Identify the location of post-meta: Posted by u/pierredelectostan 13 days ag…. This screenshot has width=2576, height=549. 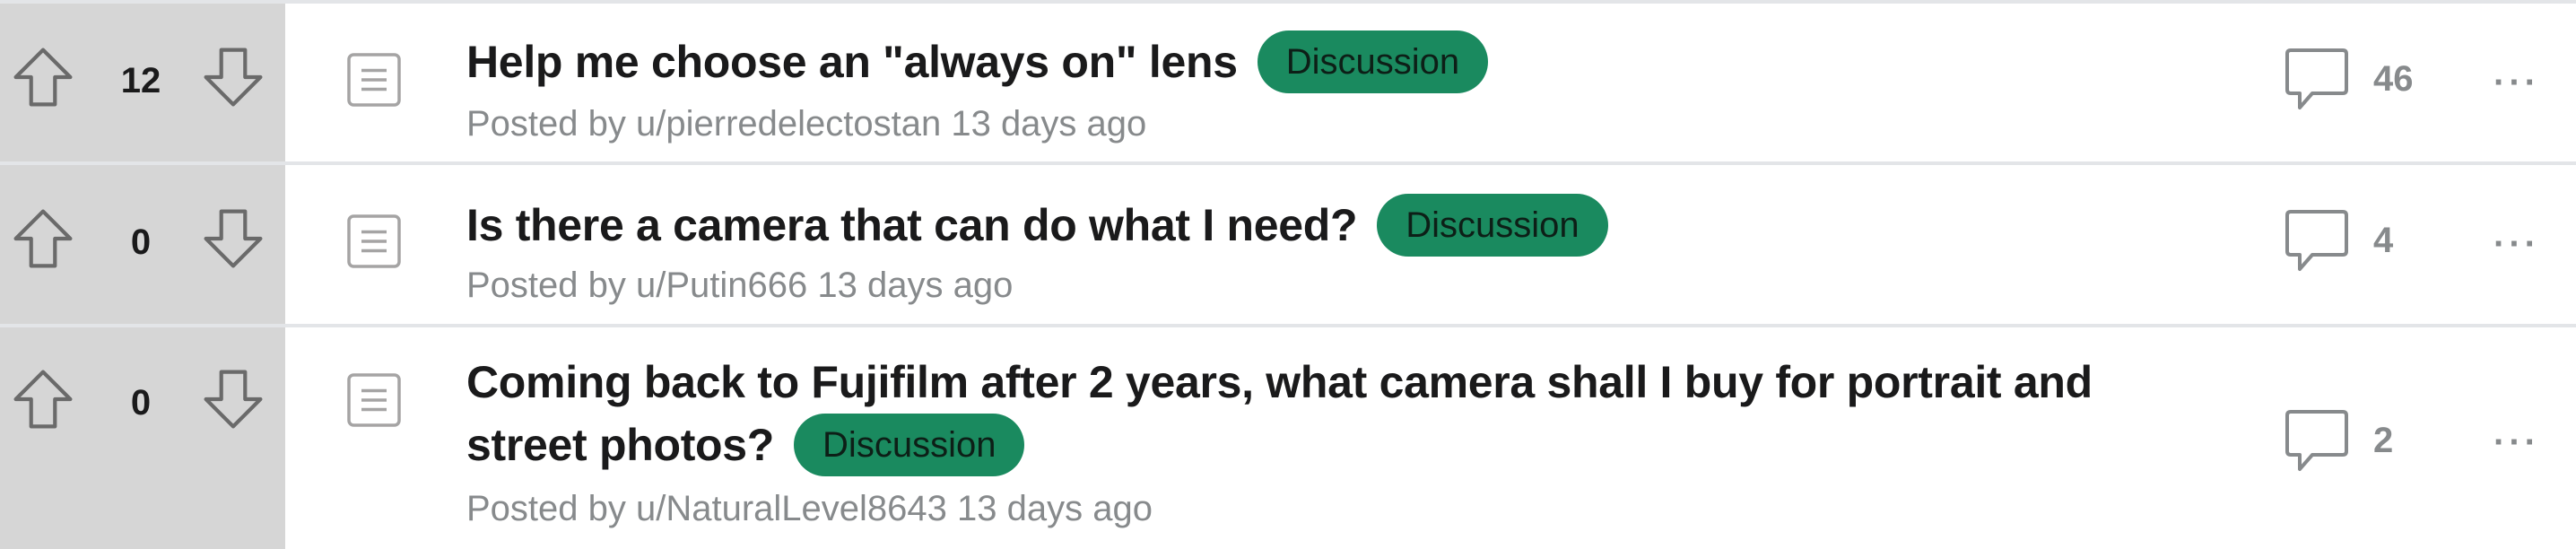
(806, 124).